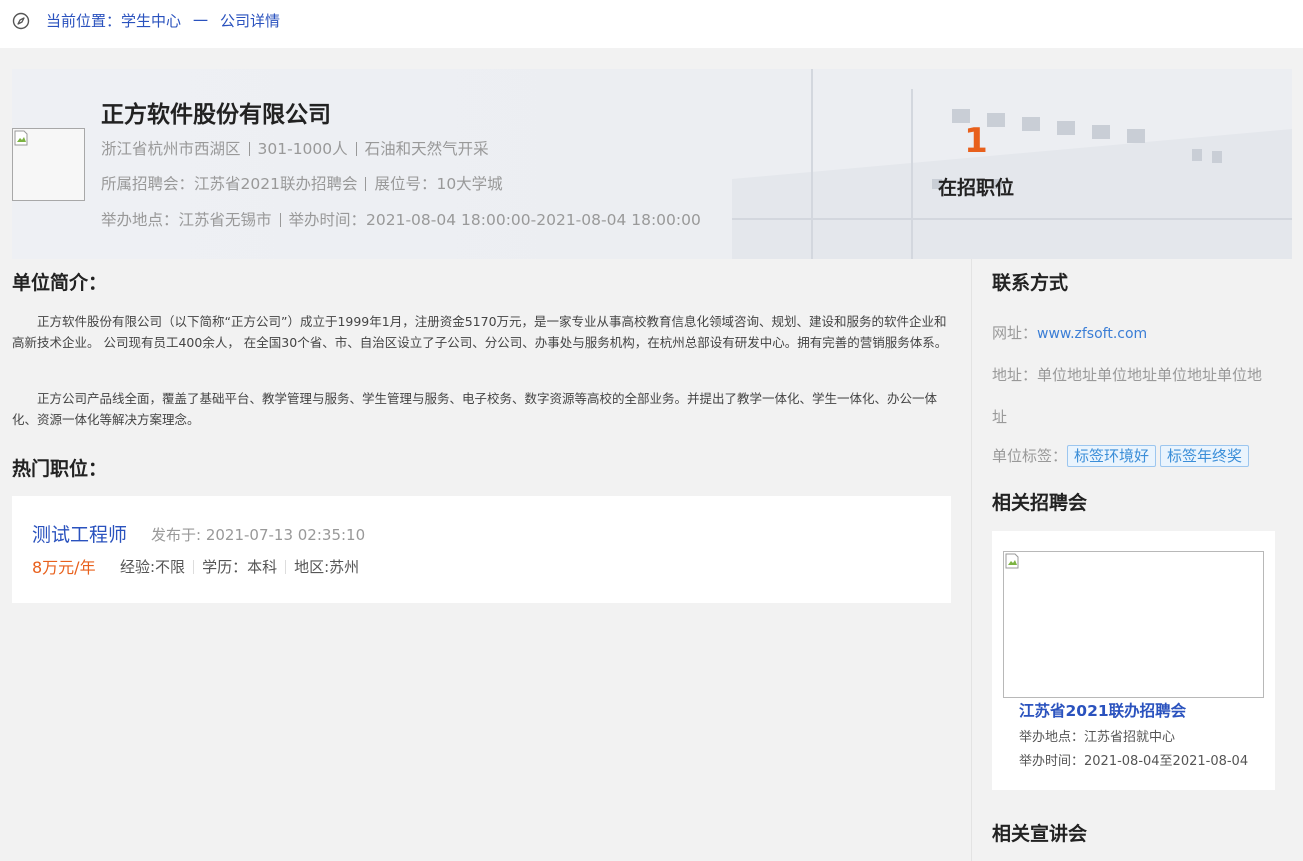  Describe the element at coordinates (1205, 456) in the screenshot. I see `company-tag: 标签年终奖` at that location.